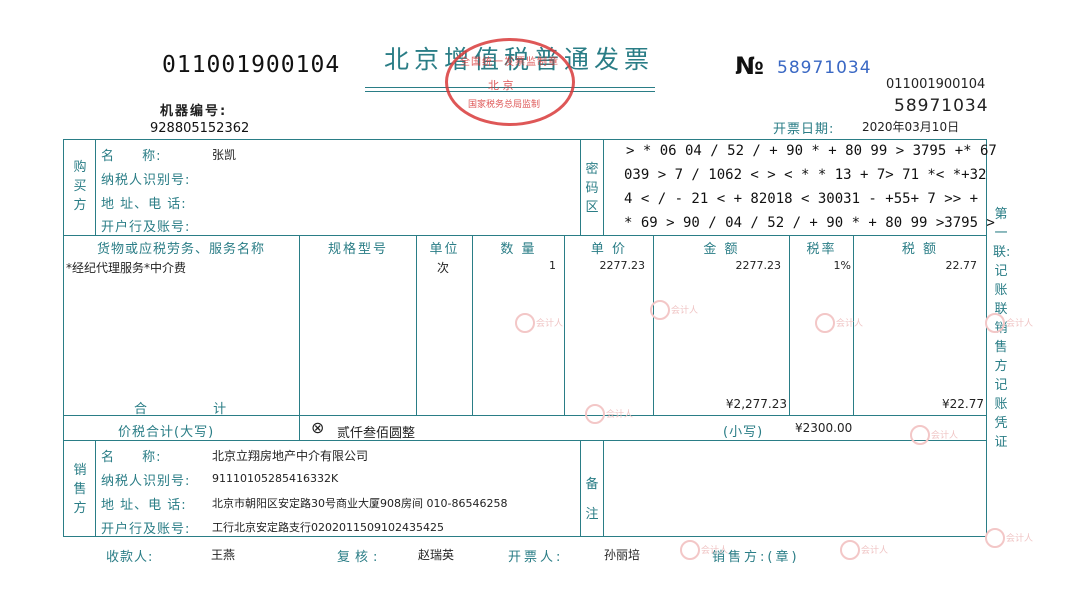 Image resolution: width=1087 pixels, height=601 pixels. Describe the element at coordinates (146, 227) in the screenshot. I see `buyer-bank-label: 开户行及账号:` at that location.